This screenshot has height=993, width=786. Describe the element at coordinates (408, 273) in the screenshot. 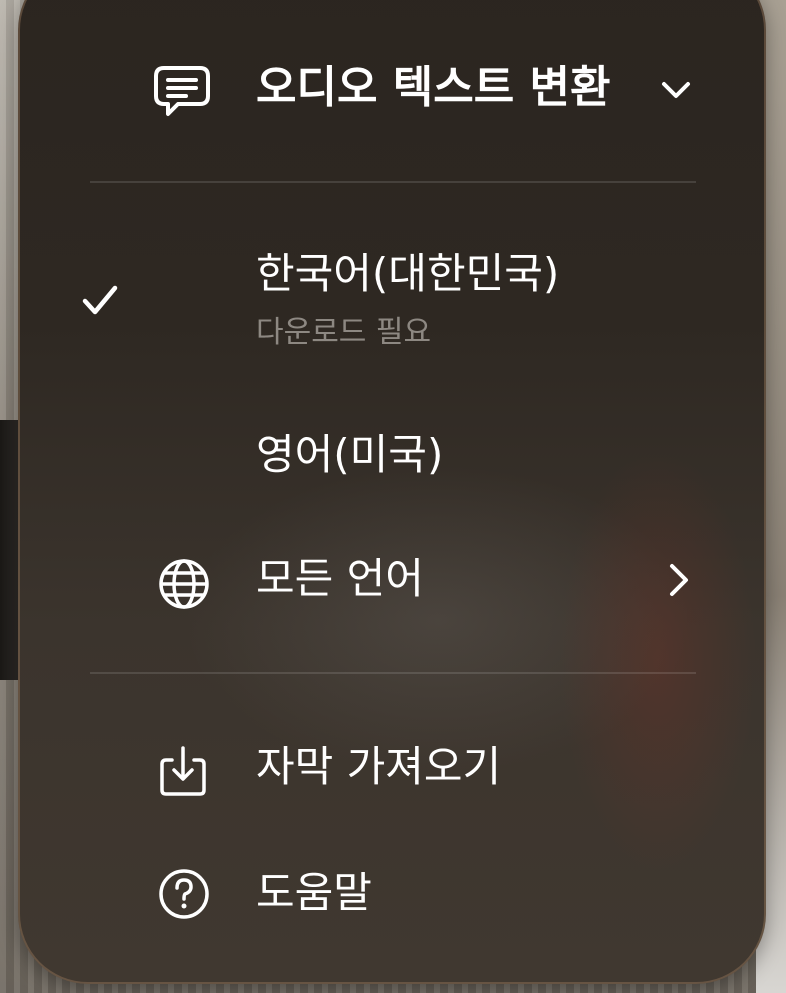

I see `language-label: 한국어(대한민국)` at that location.